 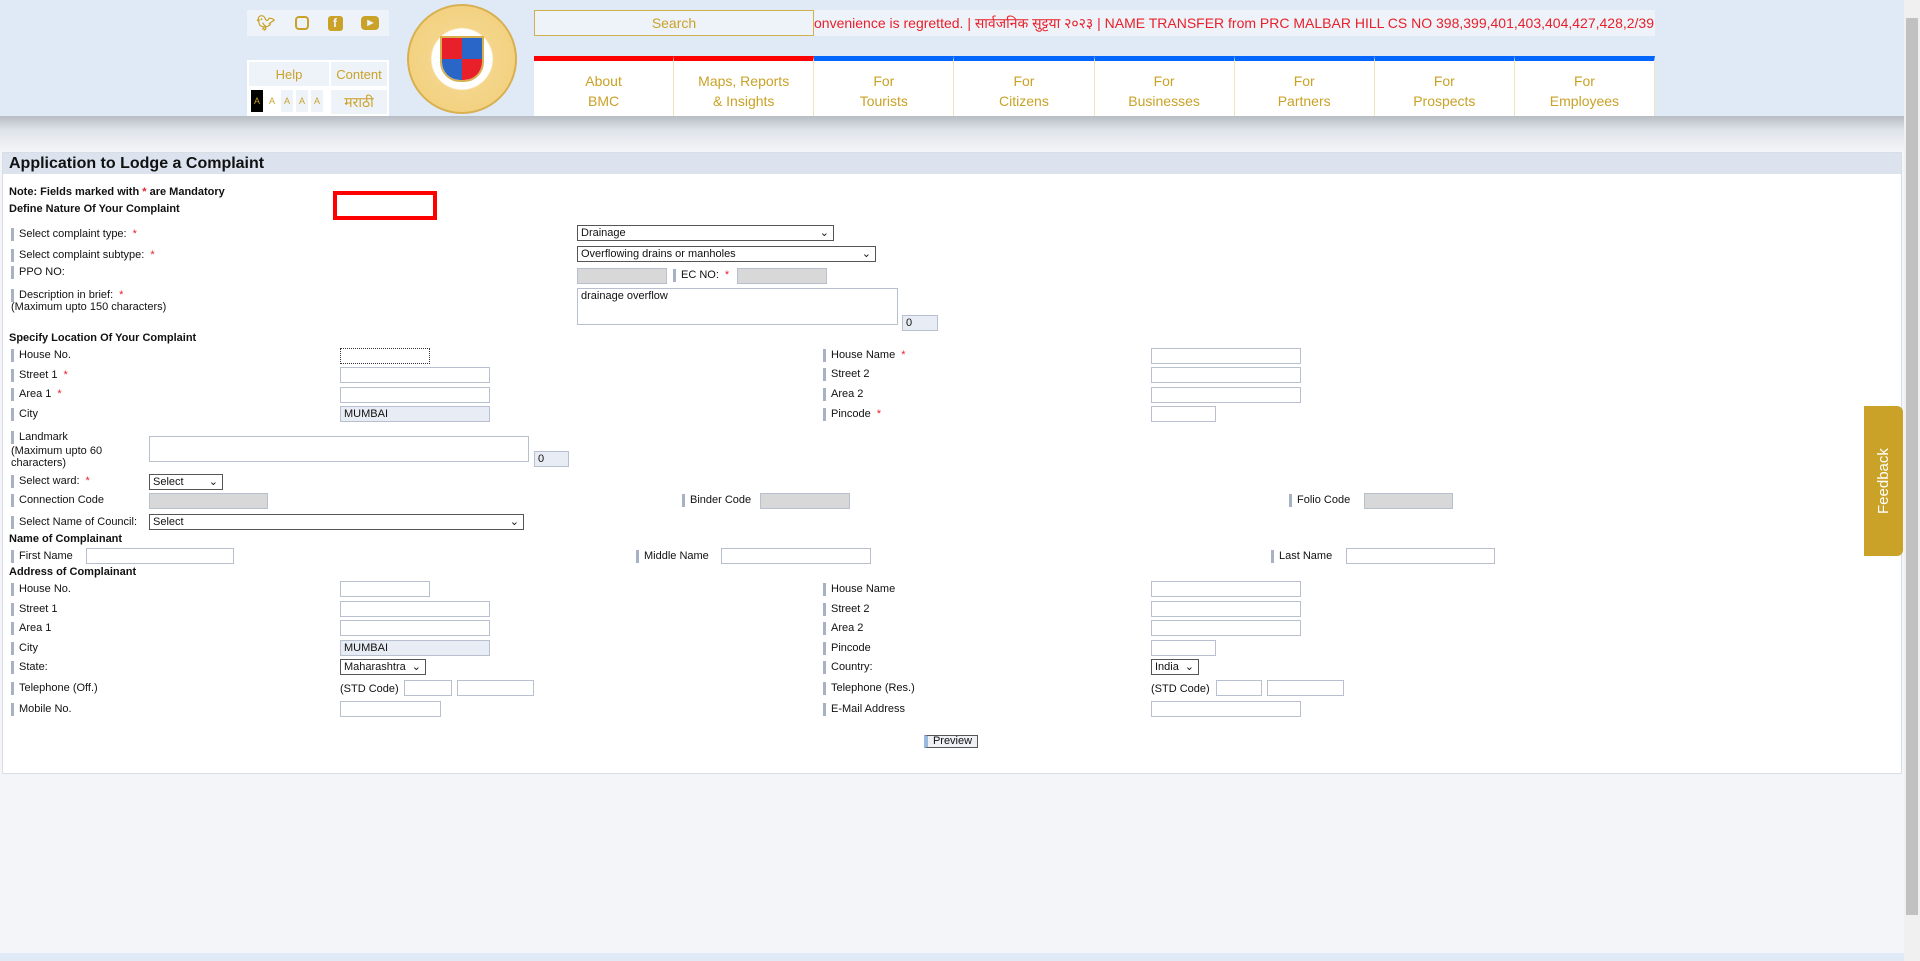 I want to click on feedback-tab: Feedback, so click(x=1883, y=481).